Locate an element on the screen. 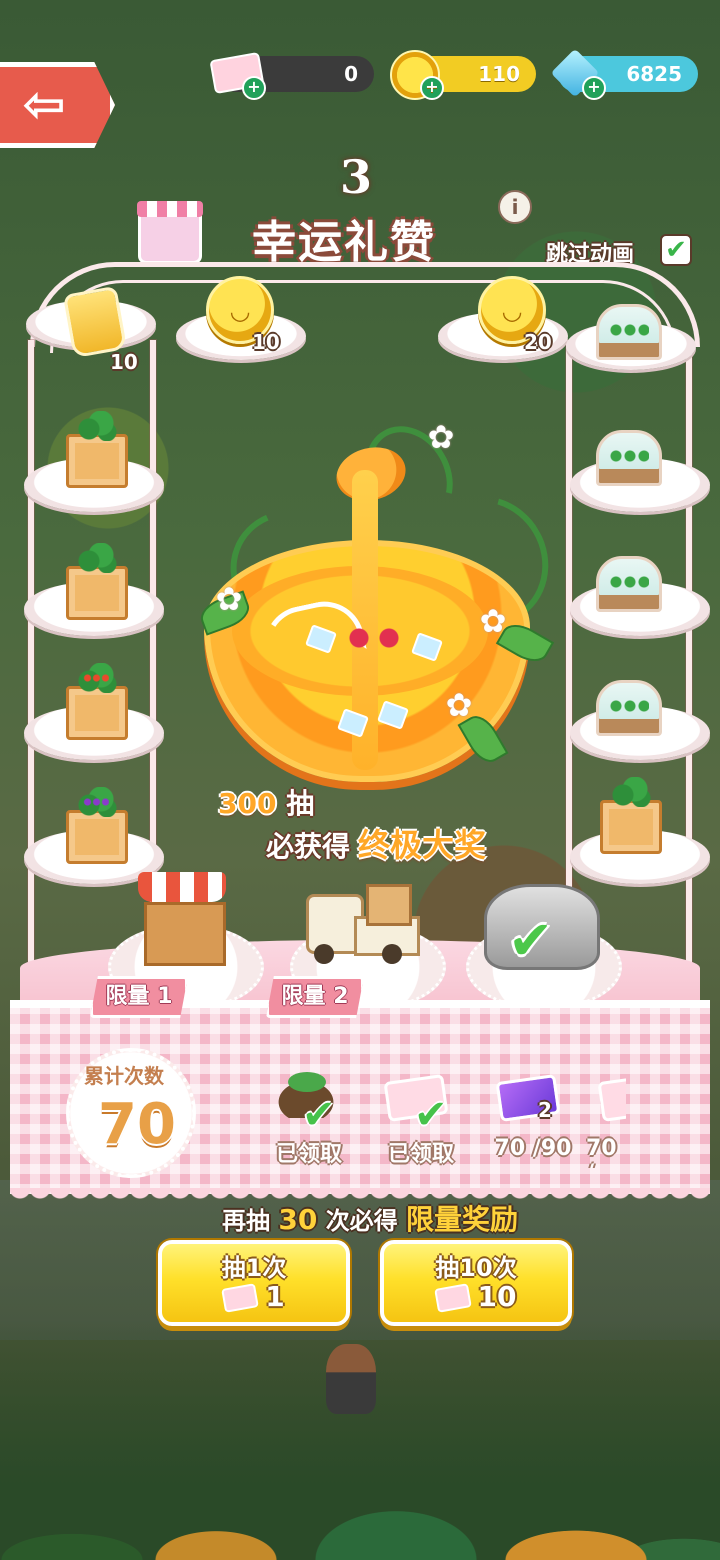  milestone-status: 70 / is located at coordinates (601, 1152).